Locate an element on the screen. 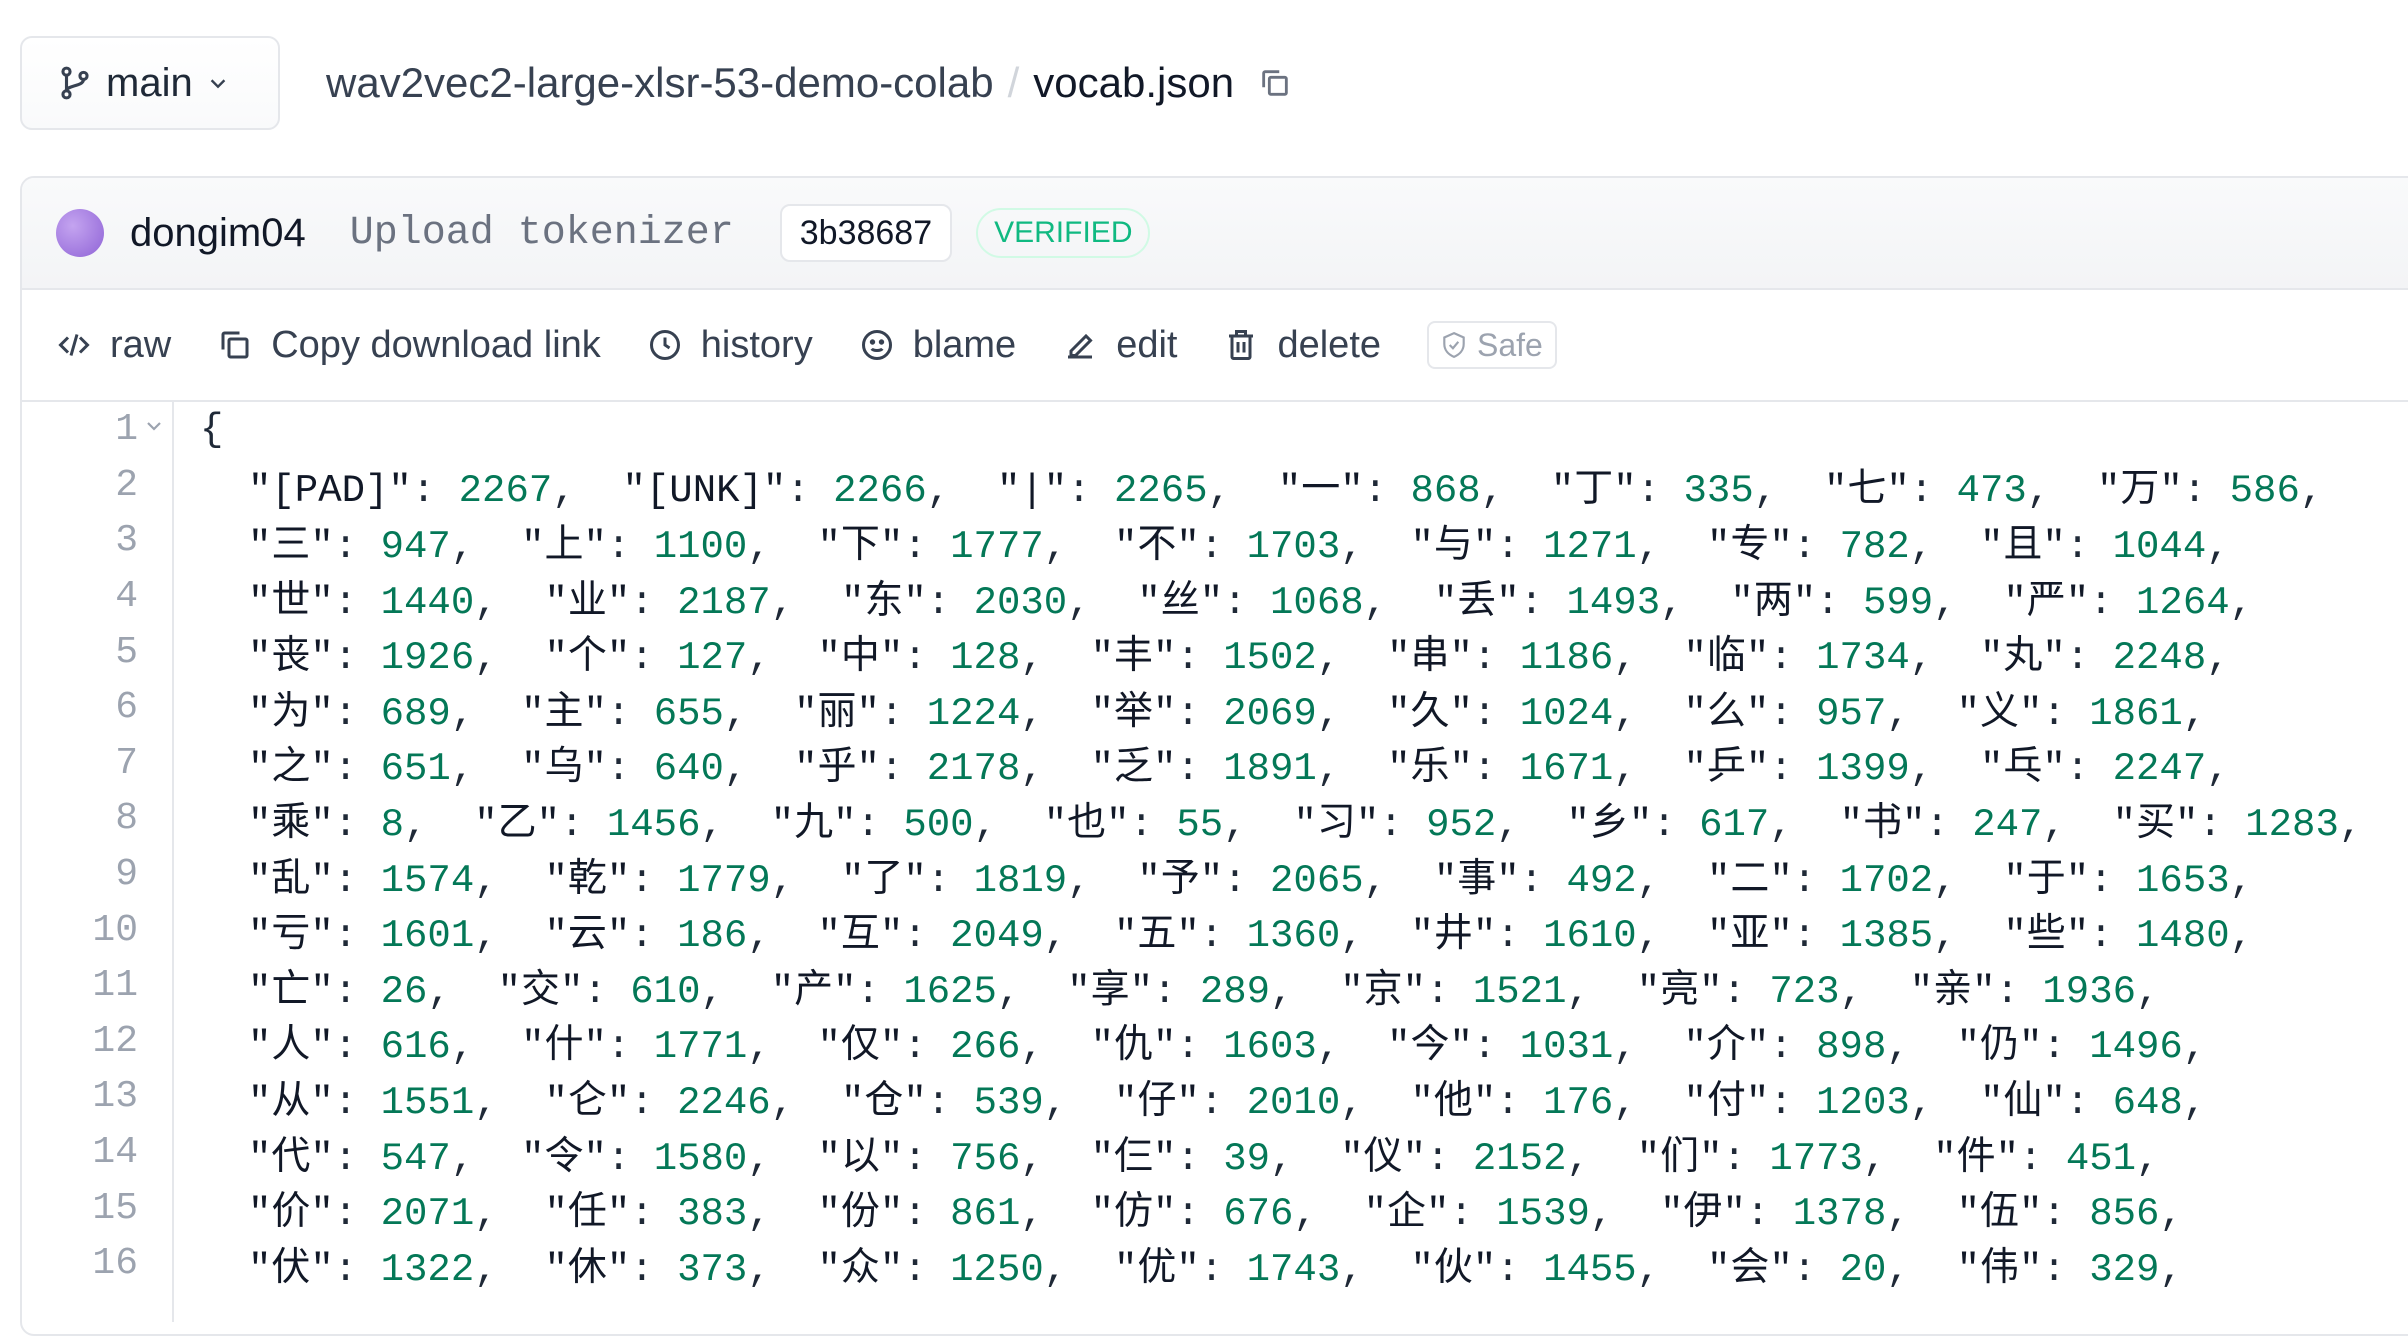 This screenshot has height=1336, width=2408. json-key: "件" is located at coordinates (1976, 1158).